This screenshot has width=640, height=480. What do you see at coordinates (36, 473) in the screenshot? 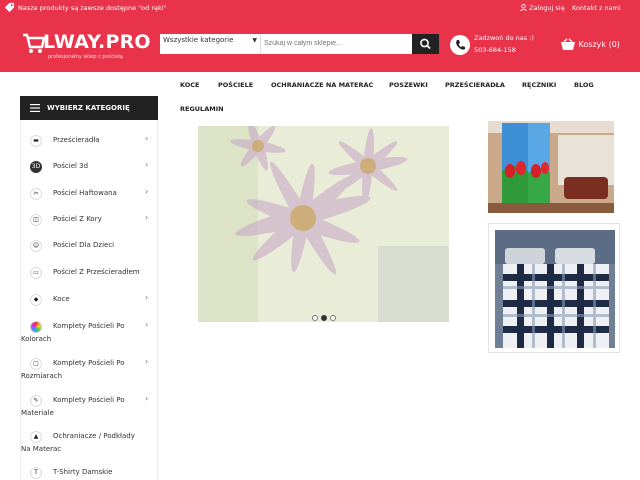
I see `tshirt-icon: T` at bounding box center [36, 473].